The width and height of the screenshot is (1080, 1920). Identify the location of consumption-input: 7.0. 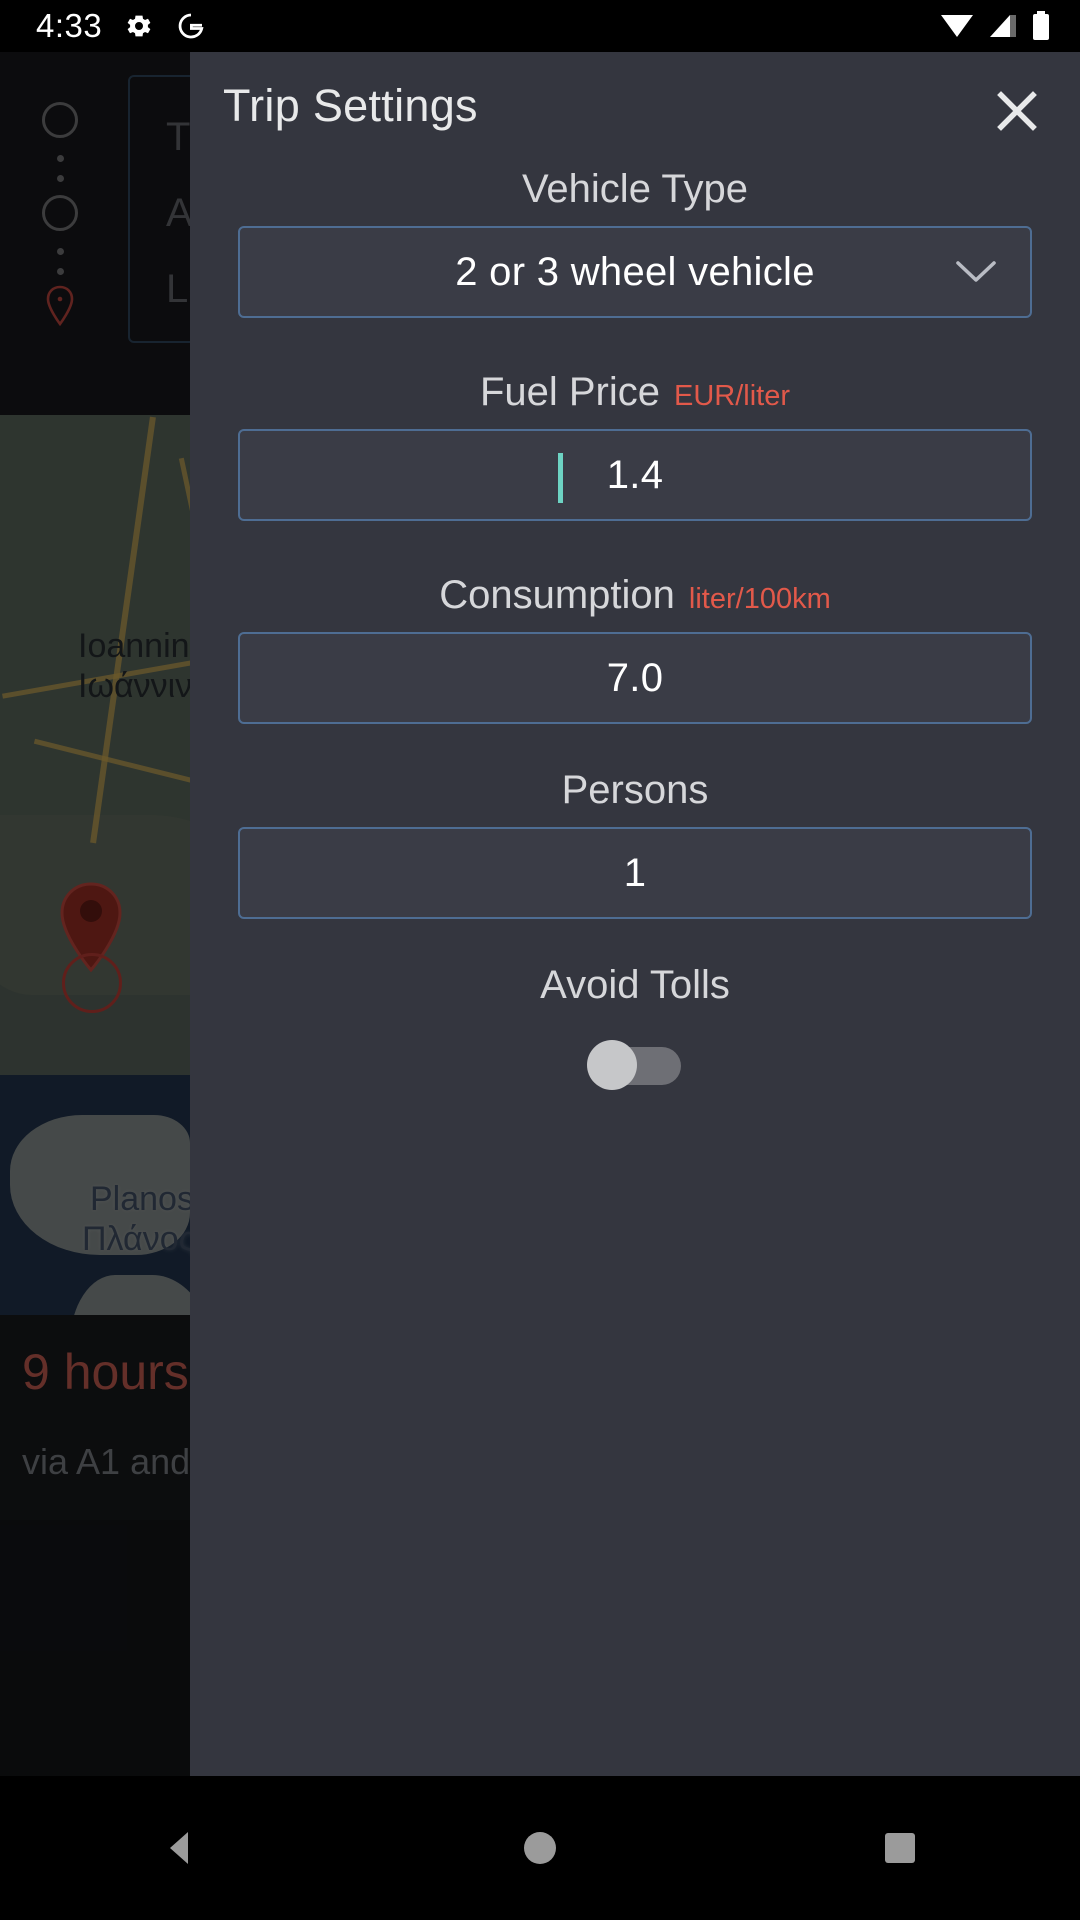
(635, 678).